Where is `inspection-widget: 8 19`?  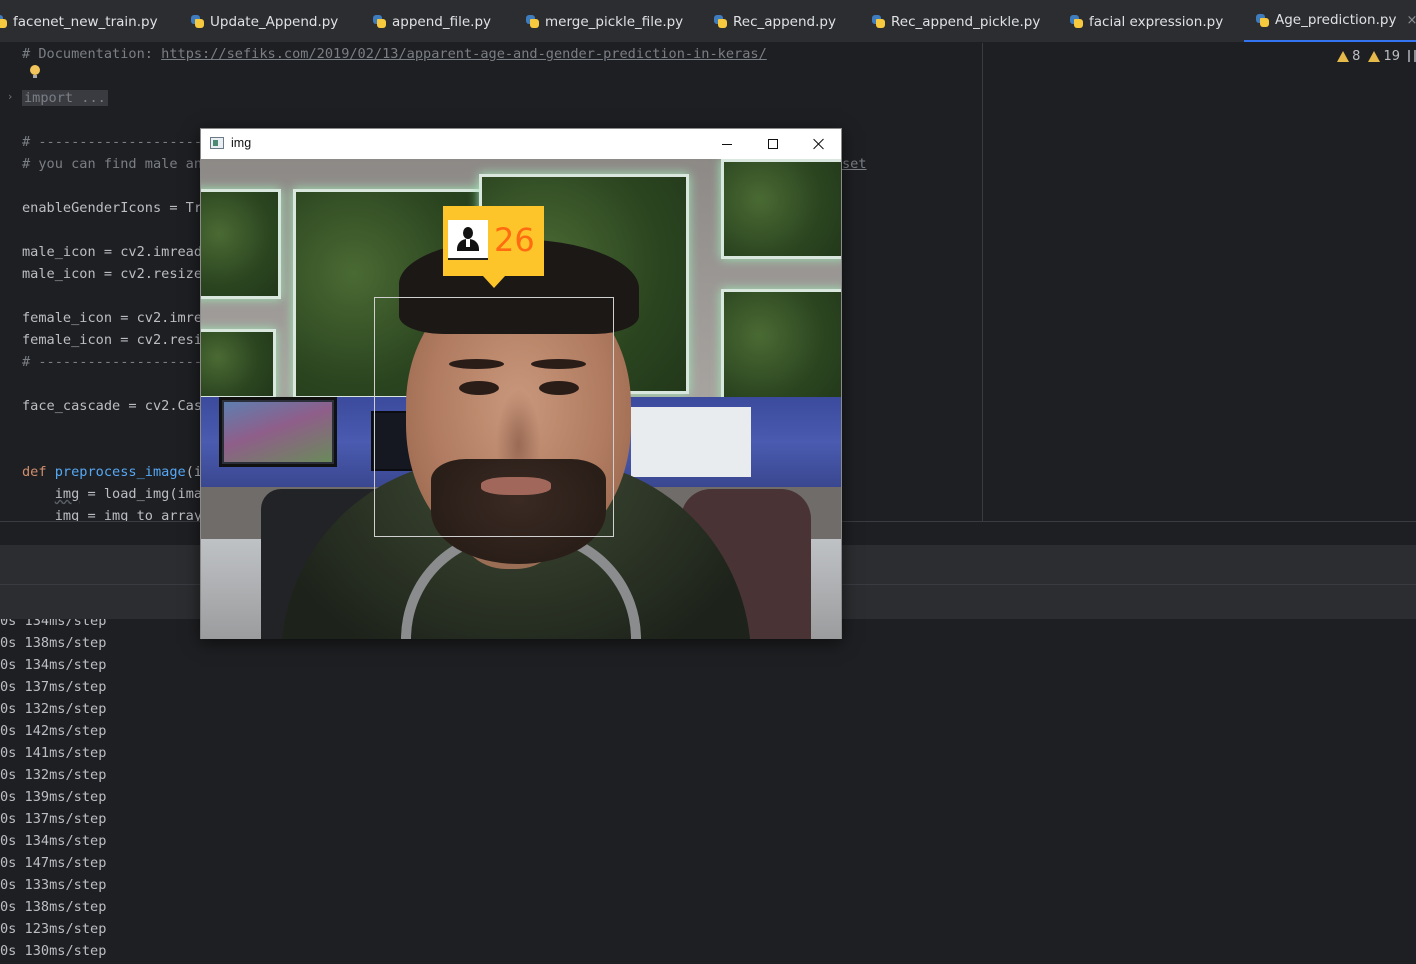
inspection-widget: 8 19 is located at coordinates (1376, 56).